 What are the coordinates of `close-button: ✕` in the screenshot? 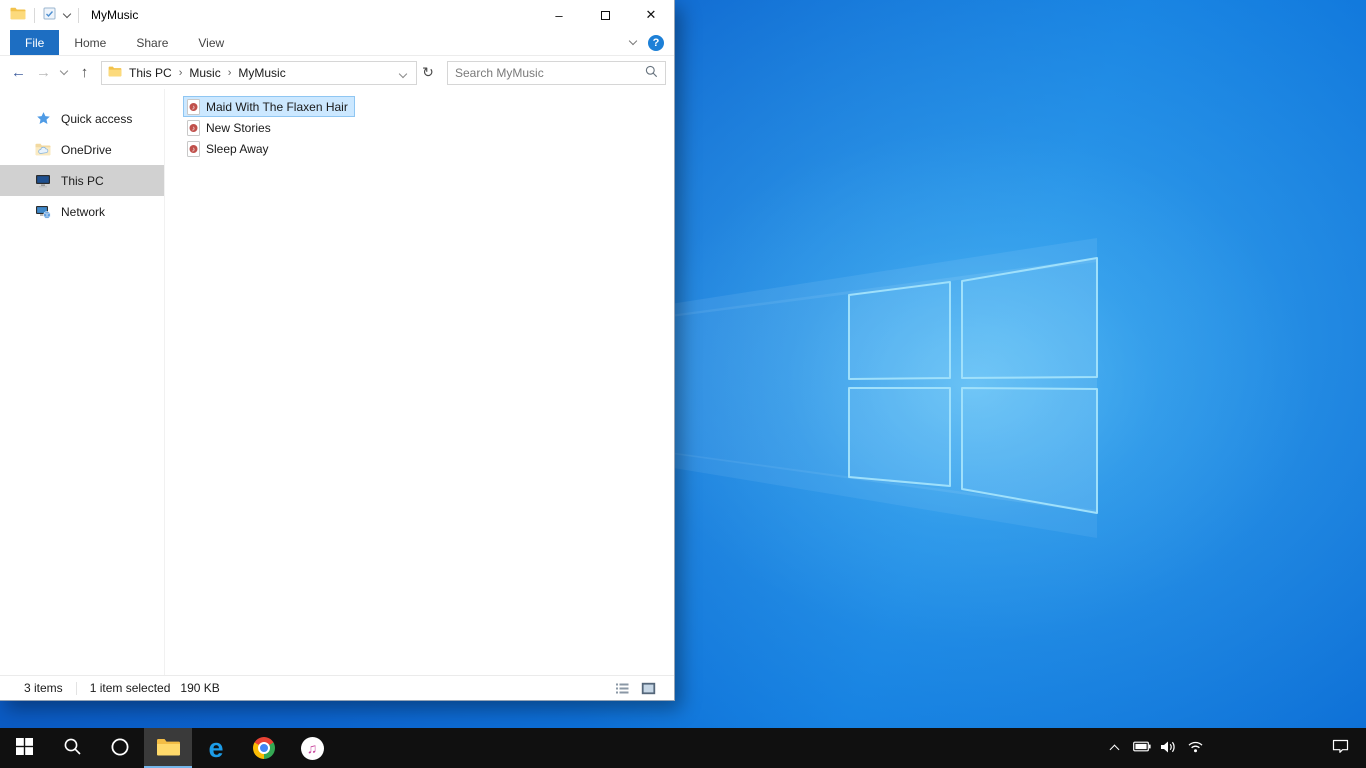 It's located at (651, 15).